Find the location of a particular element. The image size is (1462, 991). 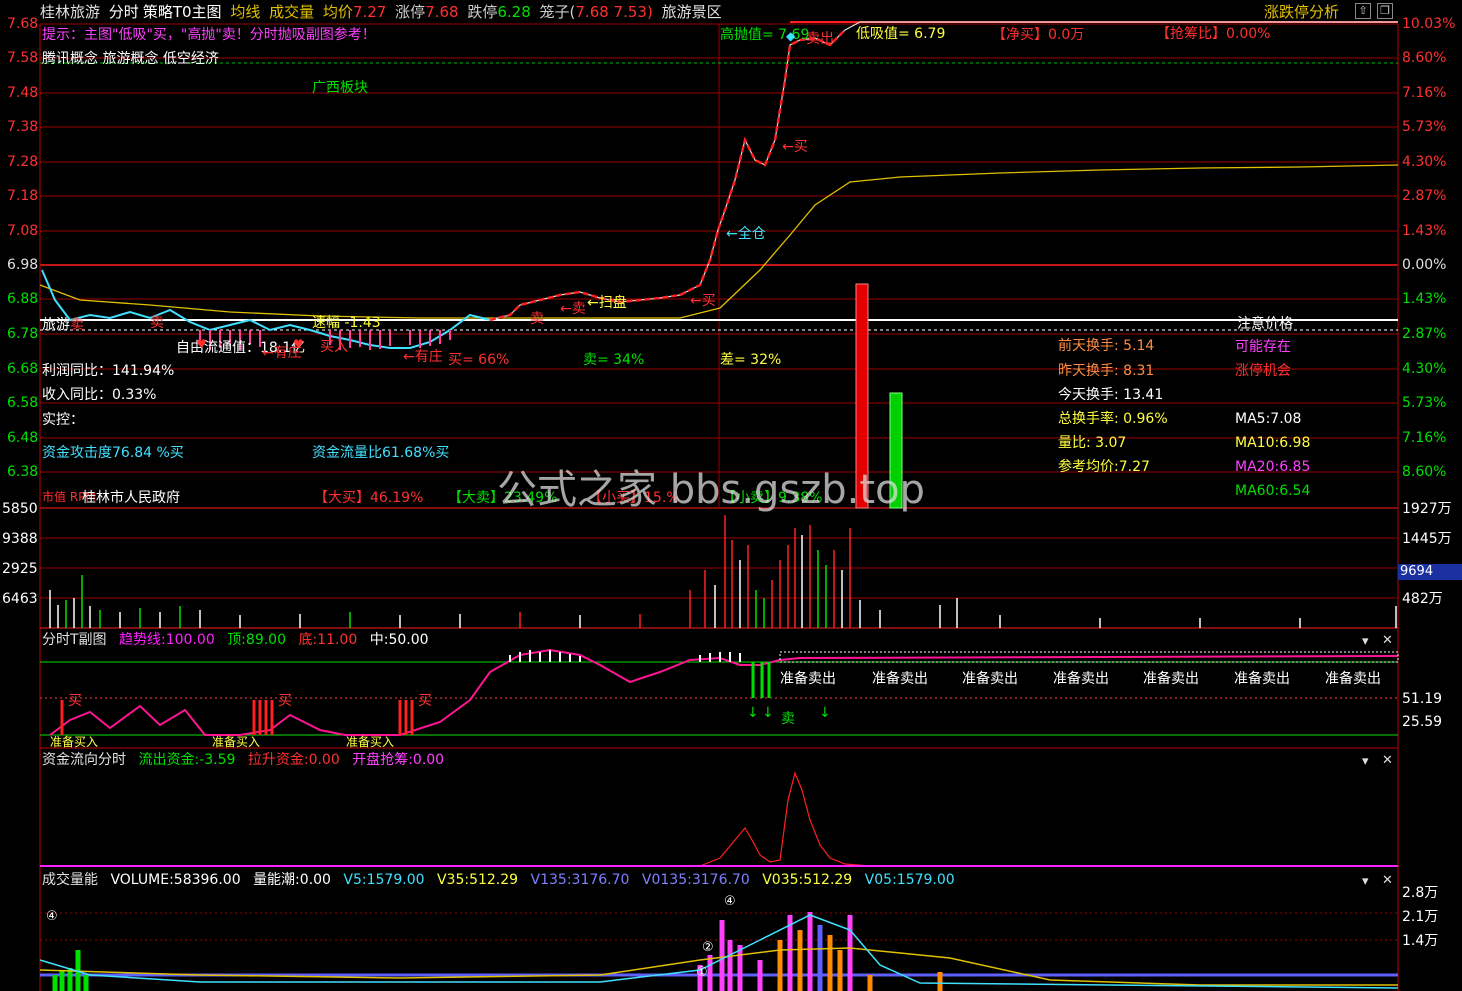

tick: 7.48 is located at coordinates (23, 93).